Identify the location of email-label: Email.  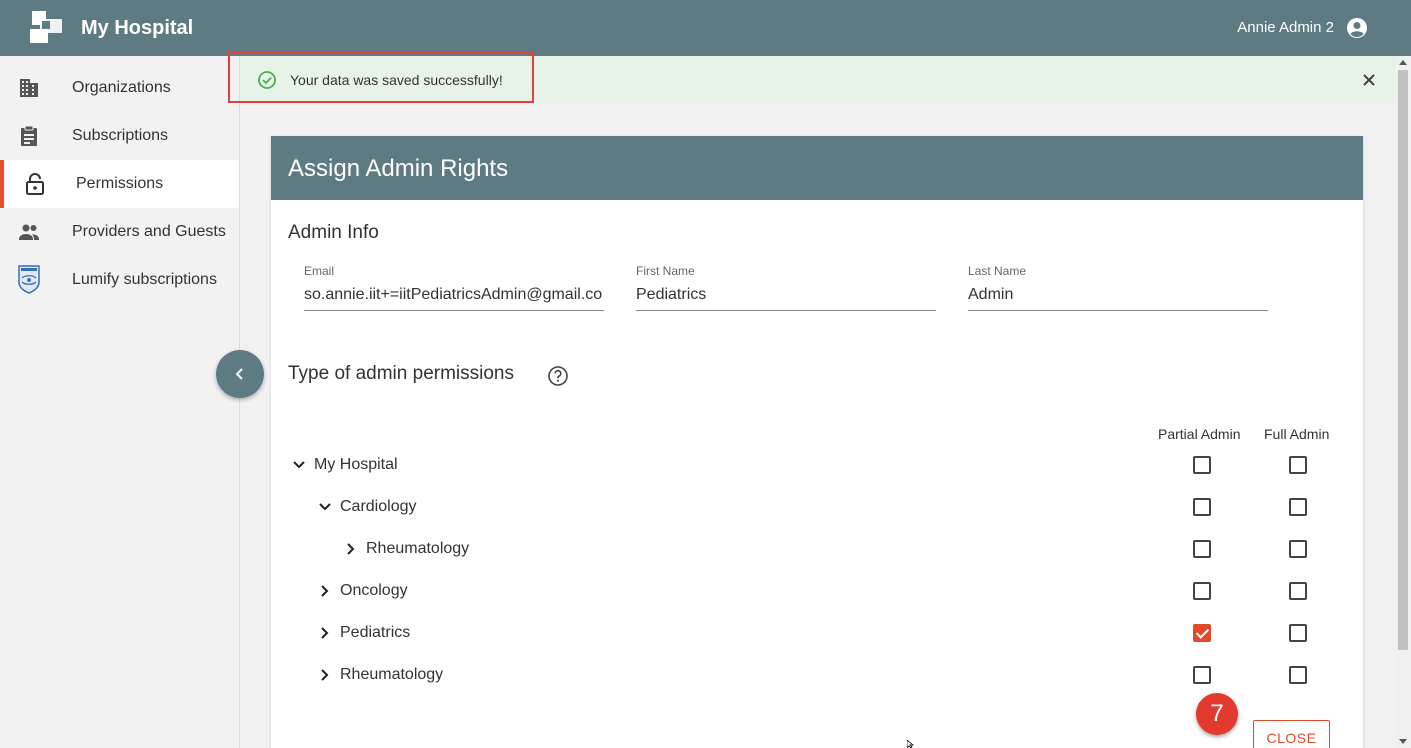
(319, 271).